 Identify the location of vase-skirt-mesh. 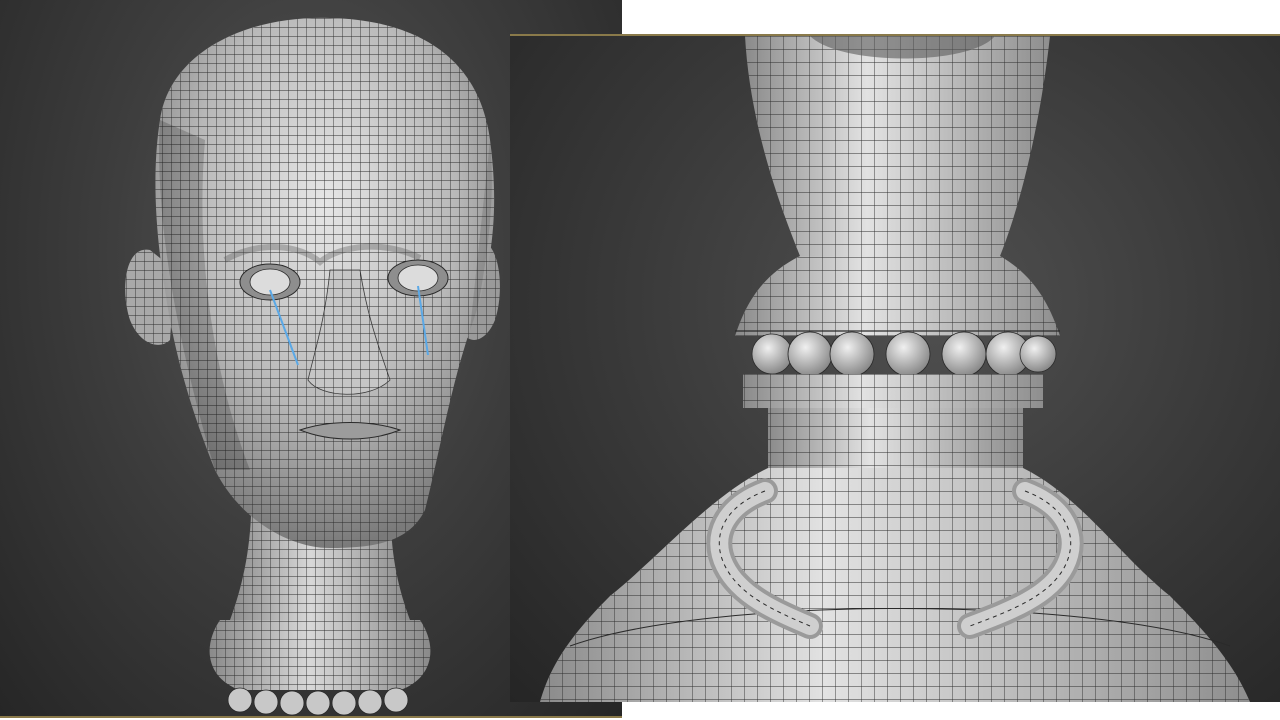
(897, 296).